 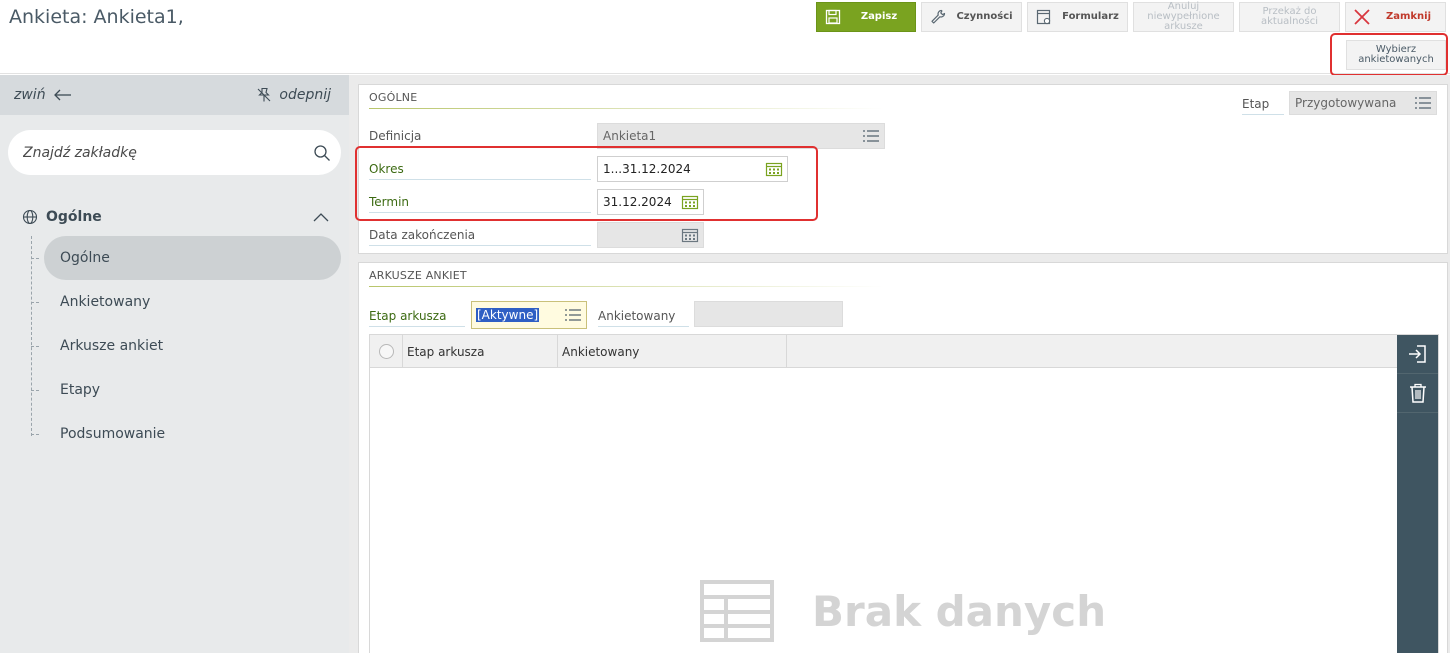 I want to click on cancel-unfilled-sheets-button: Anuluj niewypełnione arkusze, so click(x=1183, y=17).